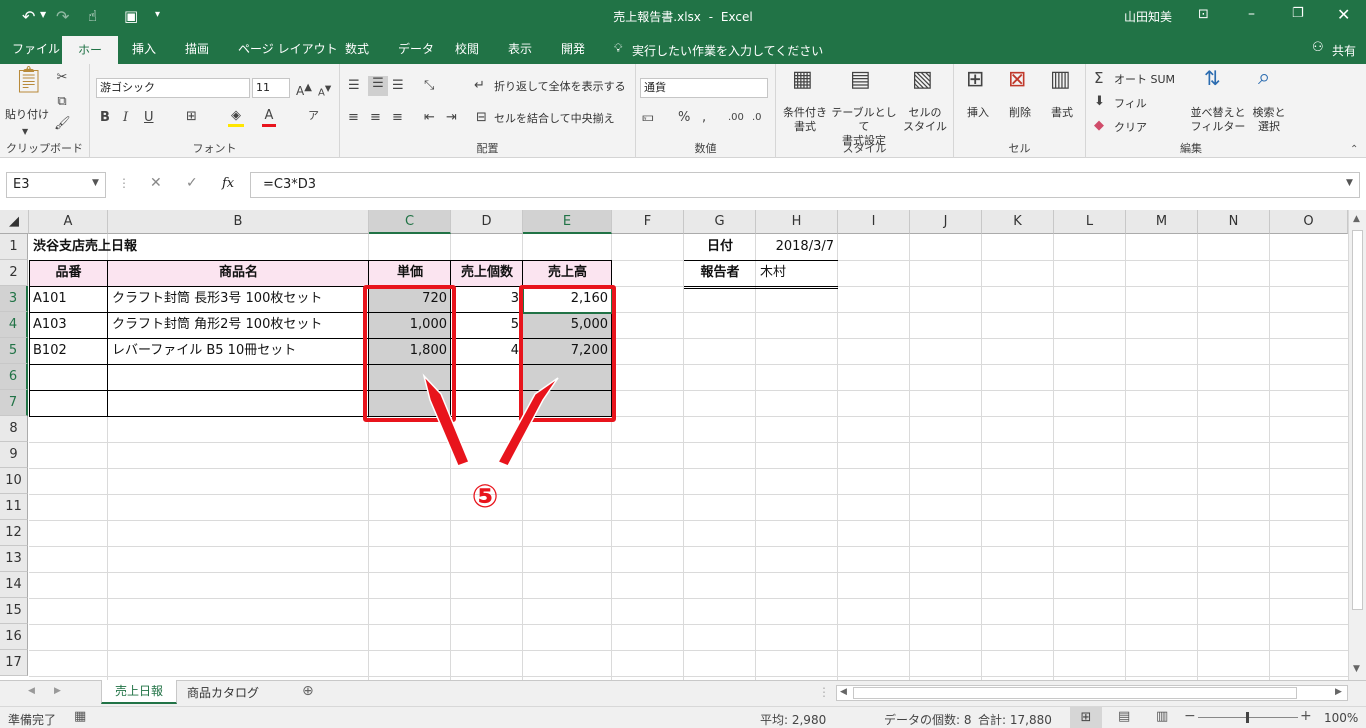 The image size is (1366, 728). I want to click on font-color-icon: A, so click(269, 117).